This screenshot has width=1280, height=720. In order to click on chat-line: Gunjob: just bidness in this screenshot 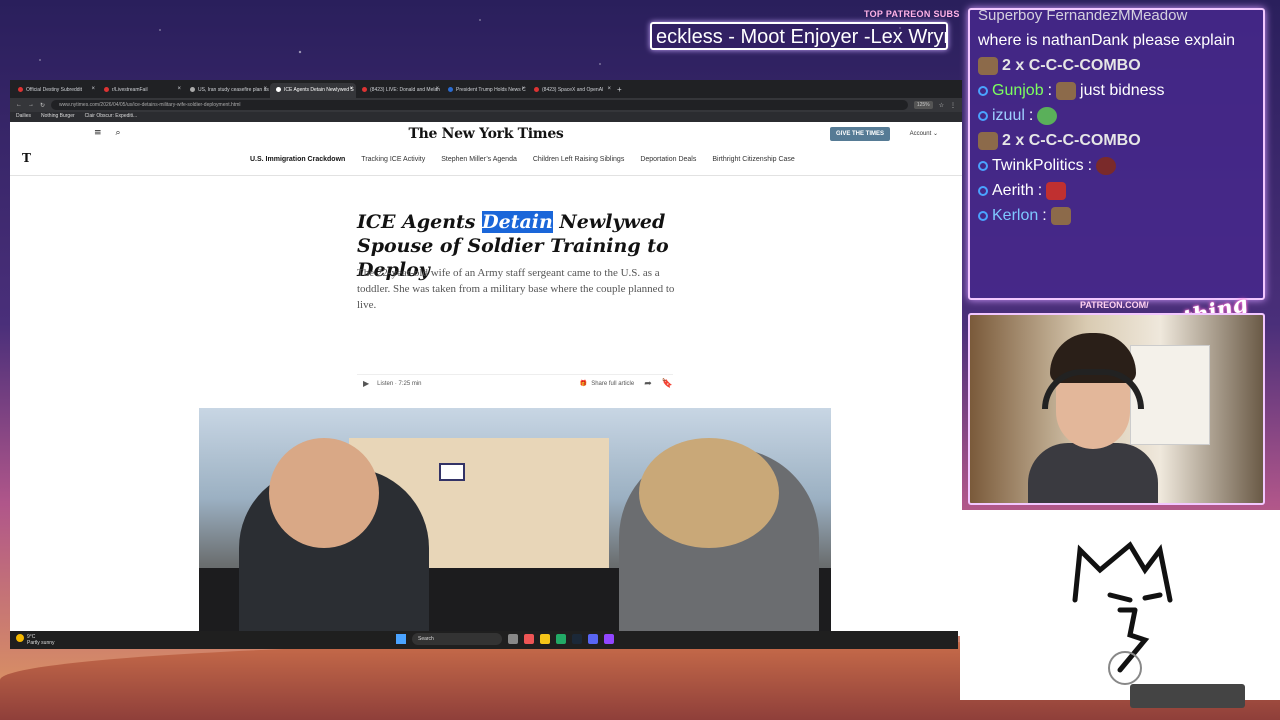, I will do `click(1116, 91)`.